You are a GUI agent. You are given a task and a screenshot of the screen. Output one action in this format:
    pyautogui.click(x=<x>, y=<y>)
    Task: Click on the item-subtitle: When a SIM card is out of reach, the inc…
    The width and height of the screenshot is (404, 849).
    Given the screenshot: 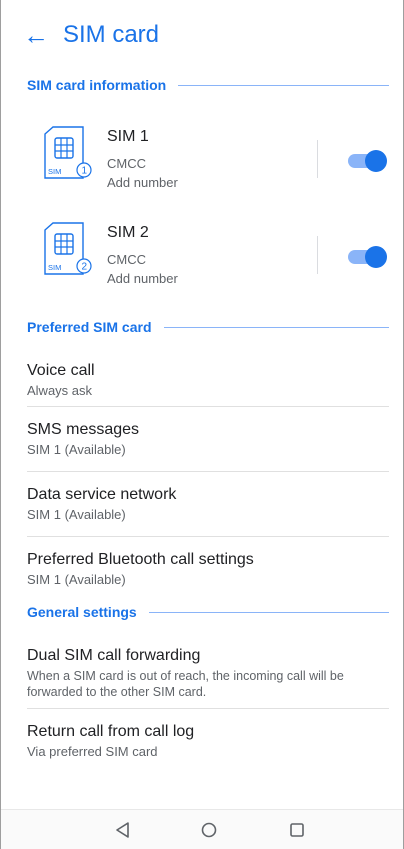 What is the action you would take?
    pyautogui.click(x=185, y=684)
    